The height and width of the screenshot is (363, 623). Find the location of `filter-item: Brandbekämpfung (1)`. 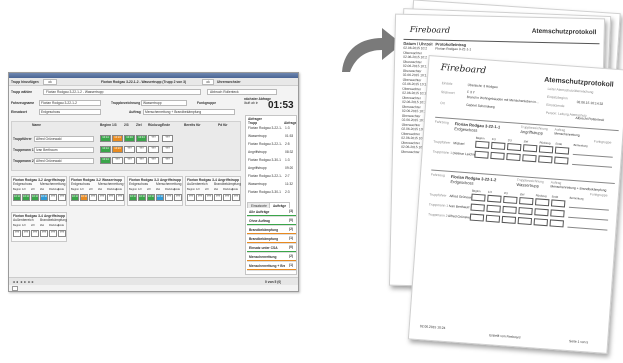

filter-item: Brandbekämpfung (1) is located at coordinates (271, 240).